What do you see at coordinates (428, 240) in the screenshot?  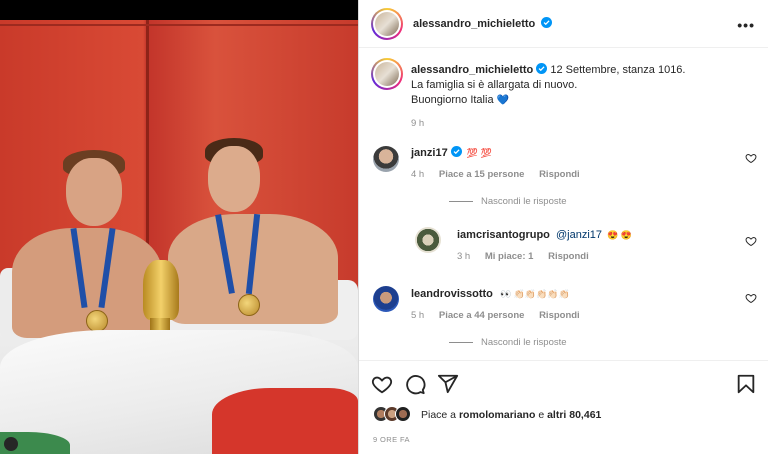 I see `commenter-avatar-iamcrisantogrupo` at bounding box center [428, 240].